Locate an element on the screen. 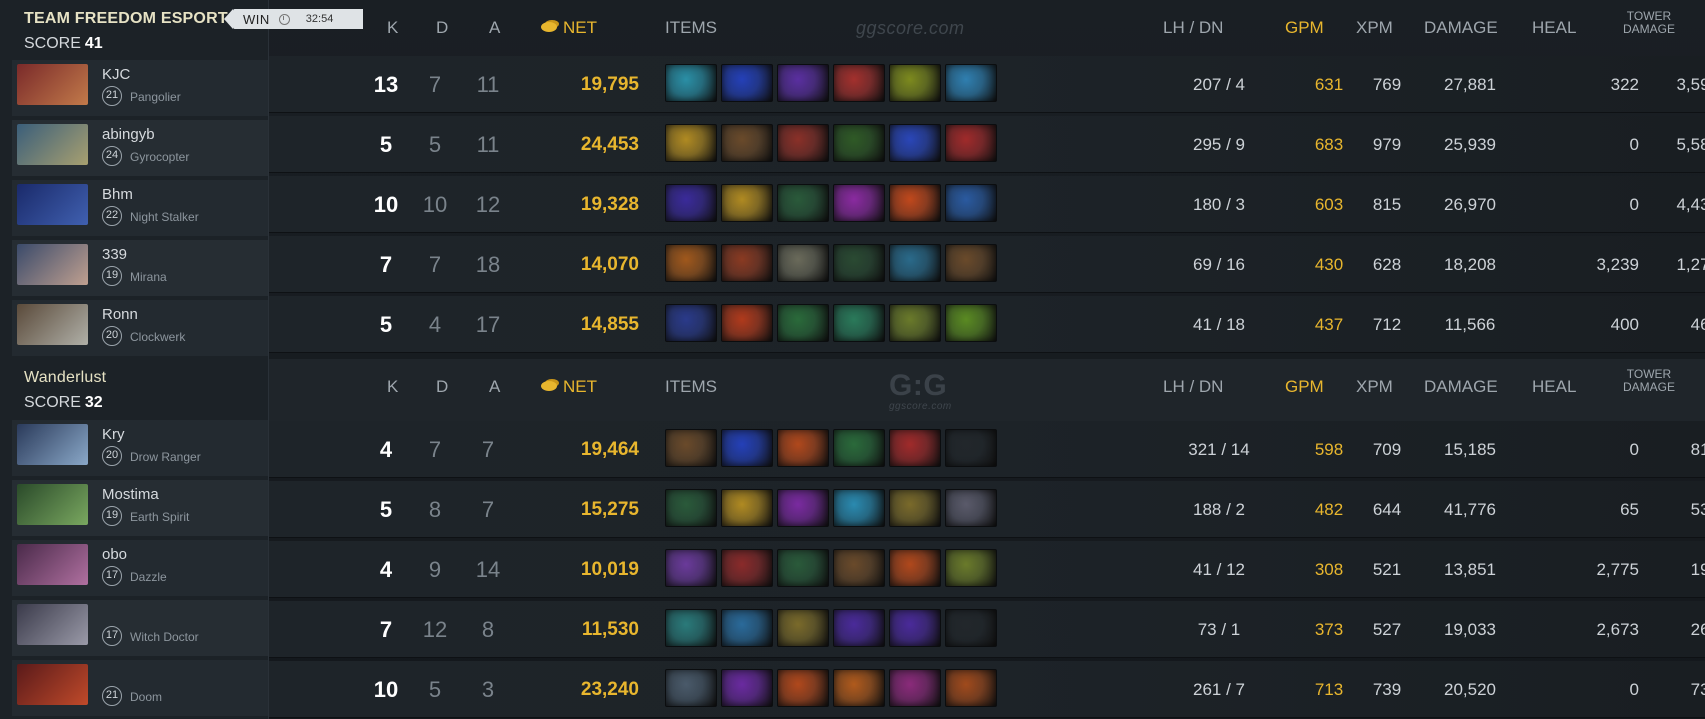 This screenshot has height=719, width=1705. player-card: abingyb 24 Gyrocopter is located at coordinates (140, 148).